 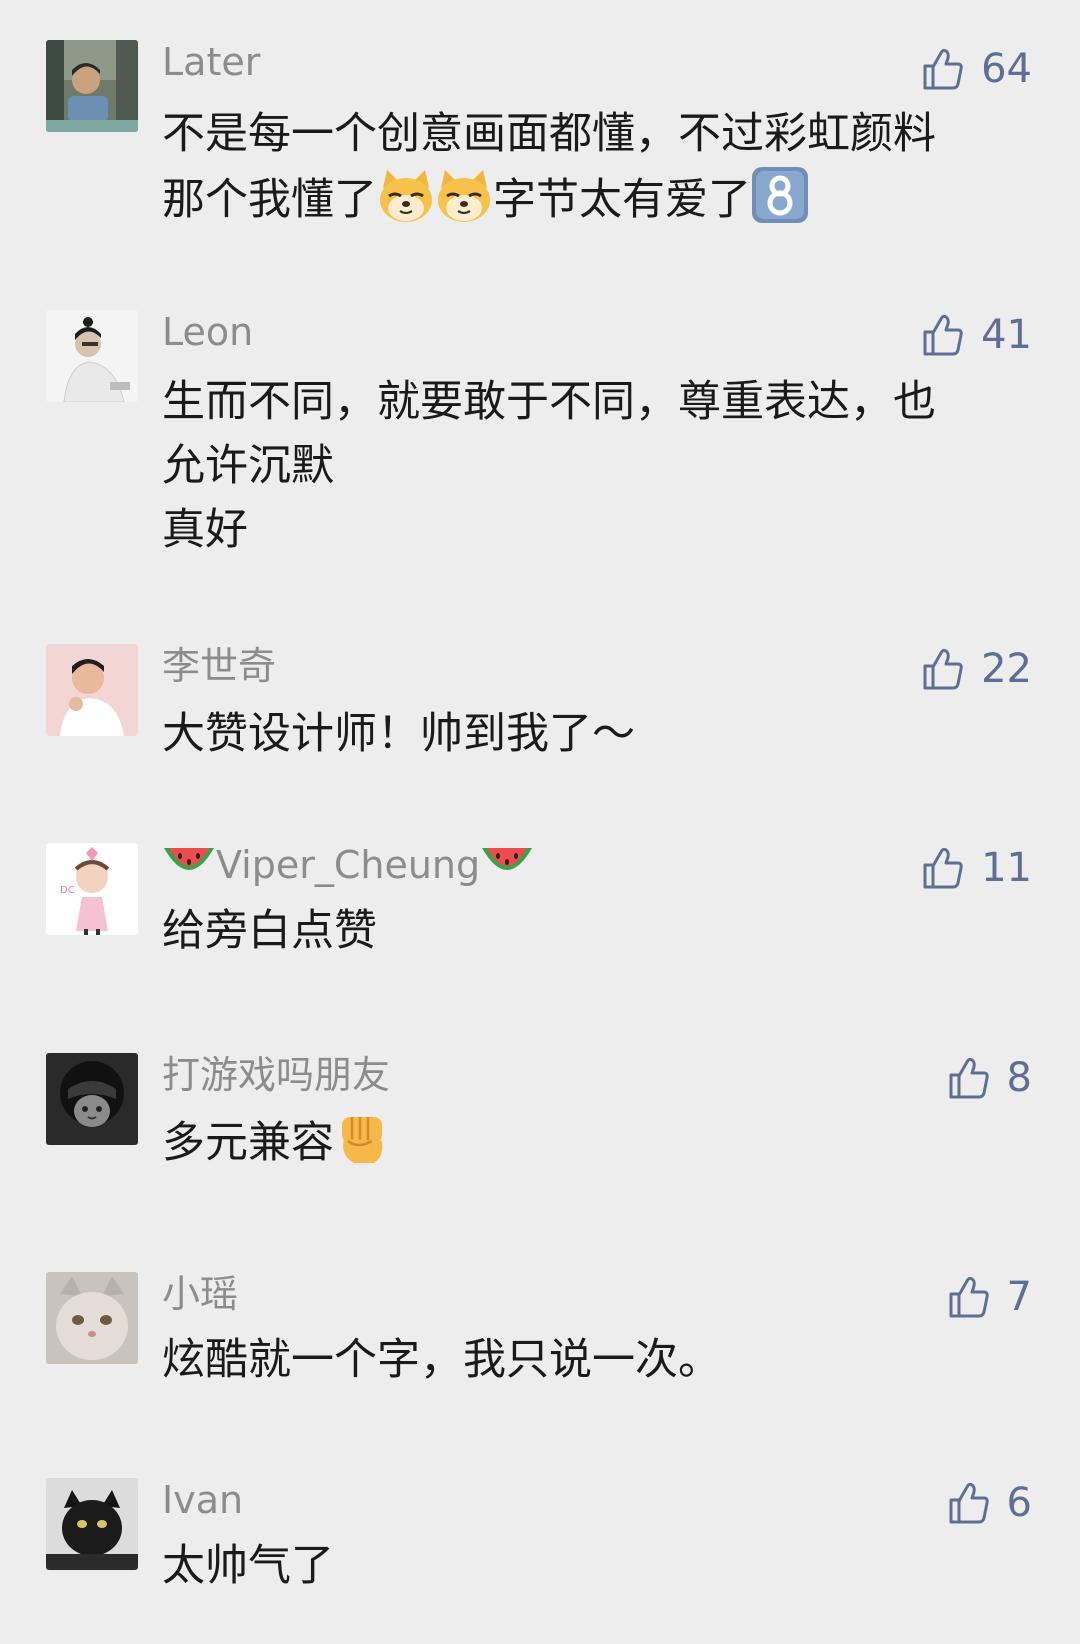 I want to click on like-count: 6, so click(x=1019, y=1503).